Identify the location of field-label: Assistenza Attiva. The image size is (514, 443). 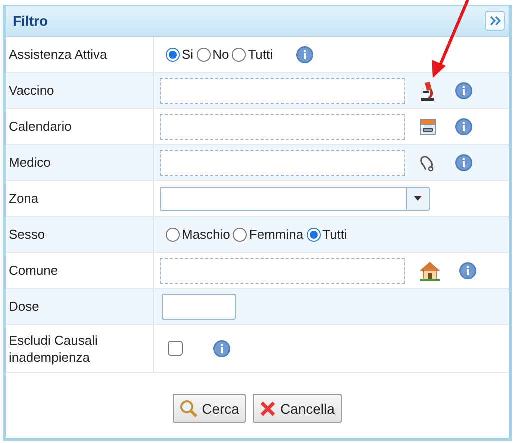
(58, 54).